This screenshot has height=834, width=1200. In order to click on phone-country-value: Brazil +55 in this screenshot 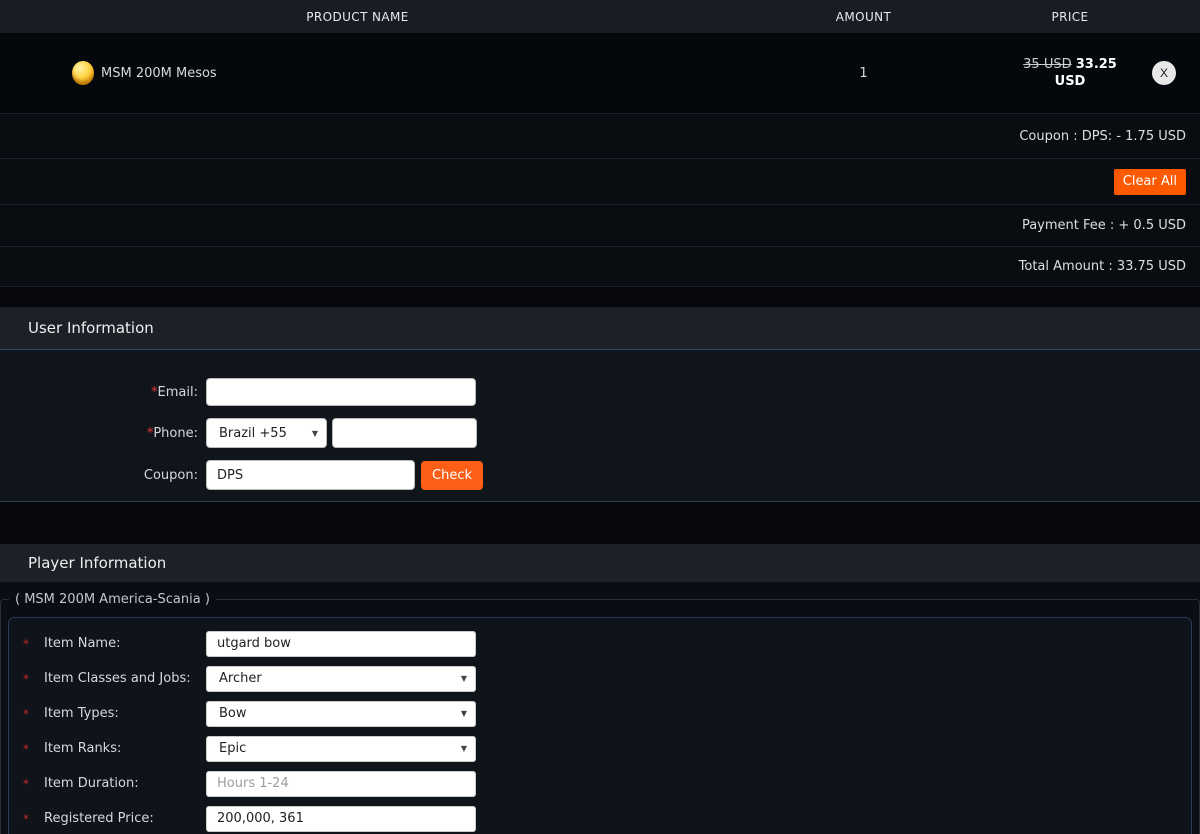, I will do `click(253, 433)`.